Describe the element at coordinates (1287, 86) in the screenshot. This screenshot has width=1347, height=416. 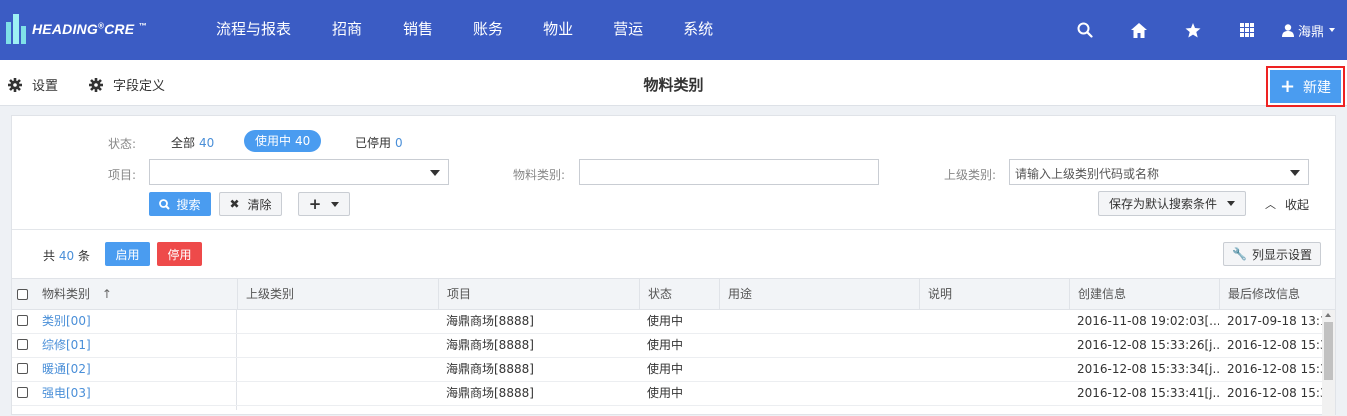
I see `plus-icon: +` at that location.